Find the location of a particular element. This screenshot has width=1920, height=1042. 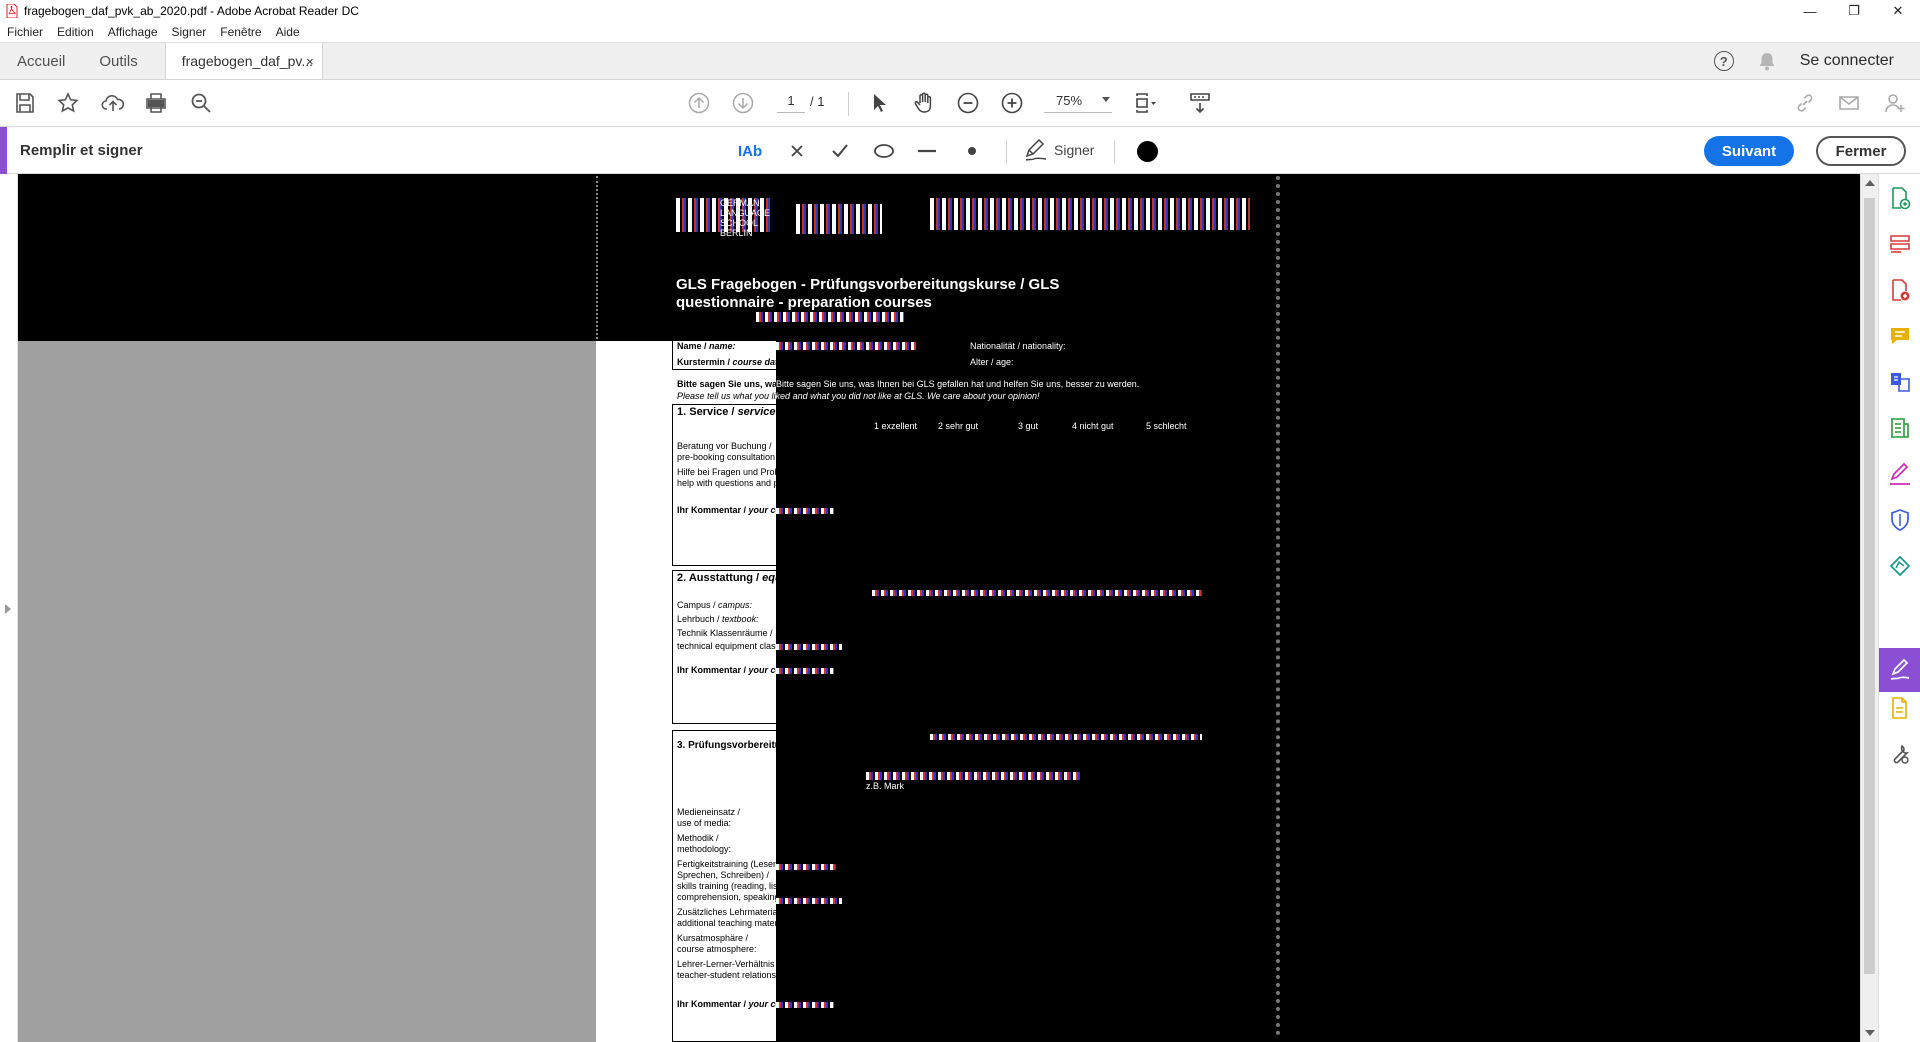

tab-tools: Outils is located at coordinates (118, 61).